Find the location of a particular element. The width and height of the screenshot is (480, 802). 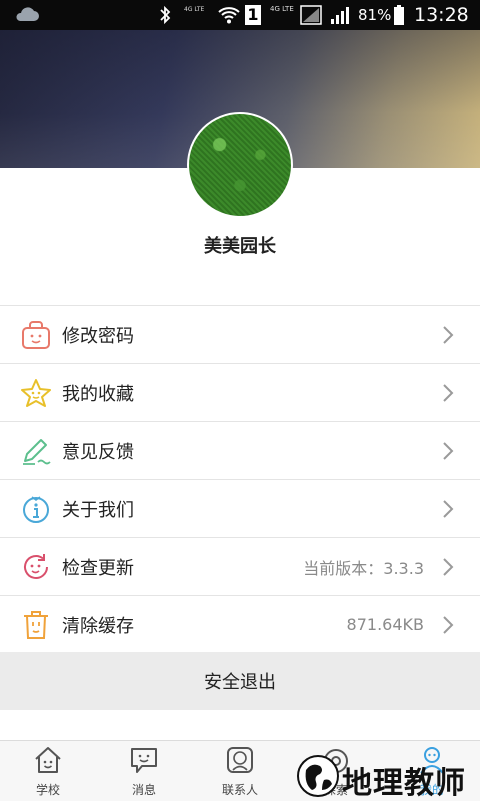

tab-contacts: 联系人 is located at coordinates (240, 771).